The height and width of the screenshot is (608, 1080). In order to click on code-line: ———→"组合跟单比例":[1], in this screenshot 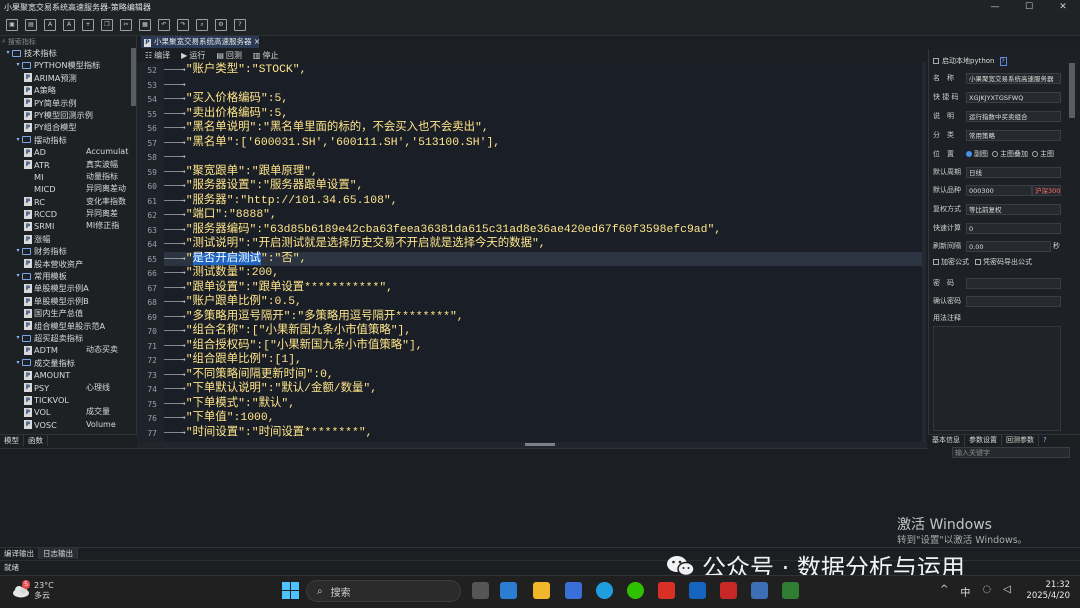, I will do `click(544, 360)`.